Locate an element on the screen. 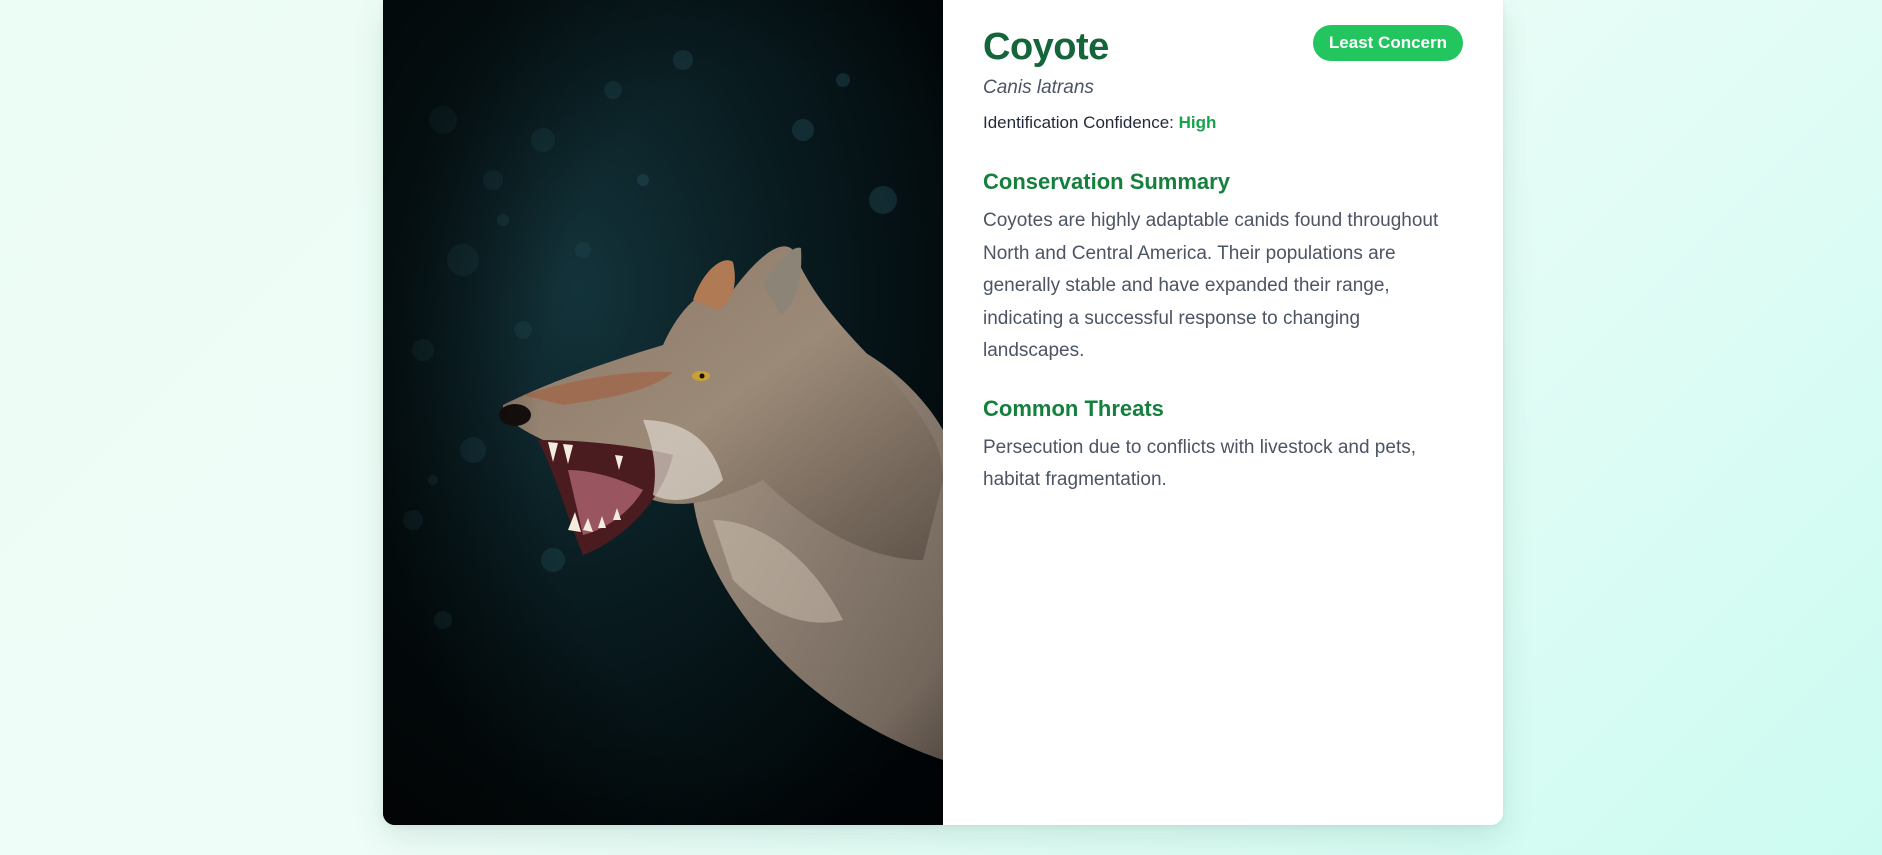  confidence-label: Identification Confidence: is located at coordinates (1078, 122).